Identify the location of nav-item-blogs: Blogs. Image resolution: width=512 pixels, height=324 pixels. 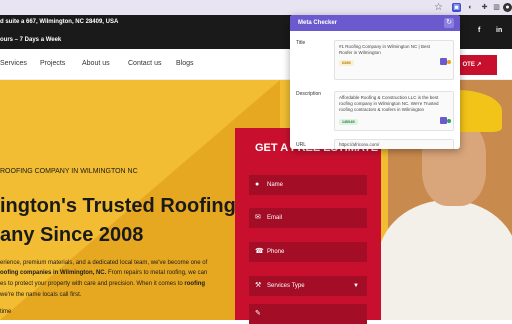
(185, 63).